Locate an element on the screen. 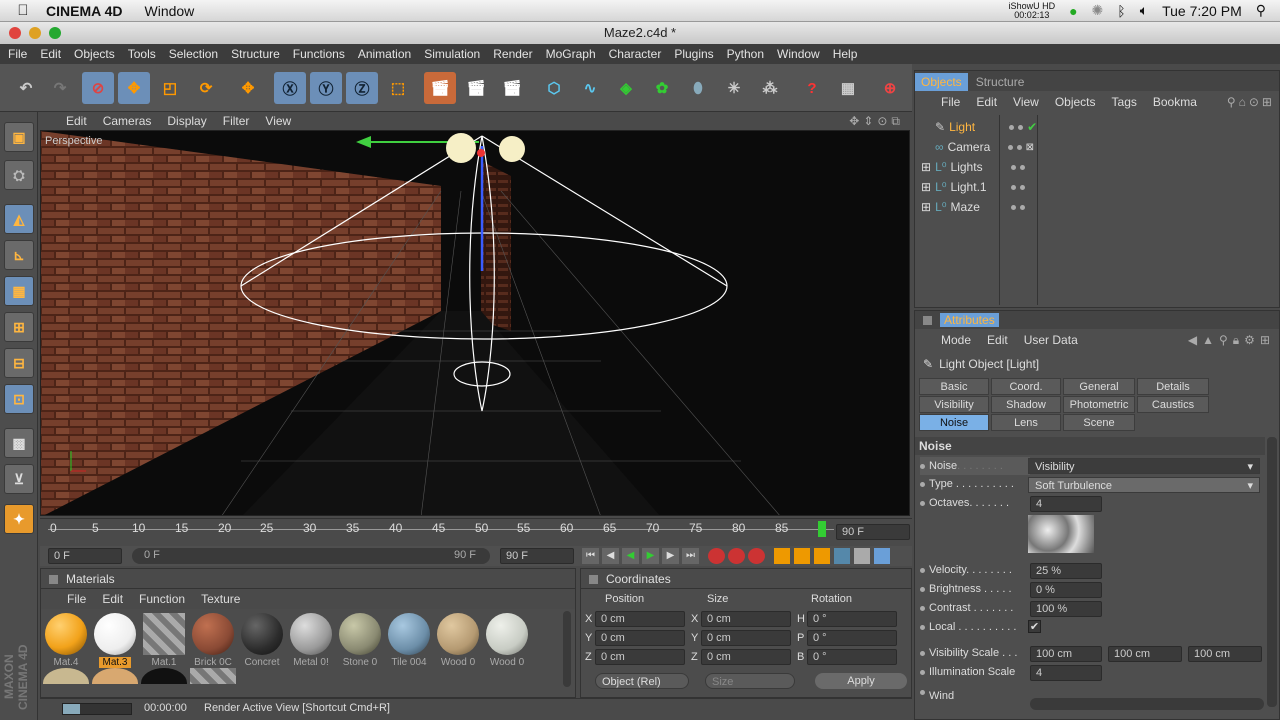 This screenshot has width=1280, height=720. tab-photometric: Photometric is located at coordinates (1099, 404).